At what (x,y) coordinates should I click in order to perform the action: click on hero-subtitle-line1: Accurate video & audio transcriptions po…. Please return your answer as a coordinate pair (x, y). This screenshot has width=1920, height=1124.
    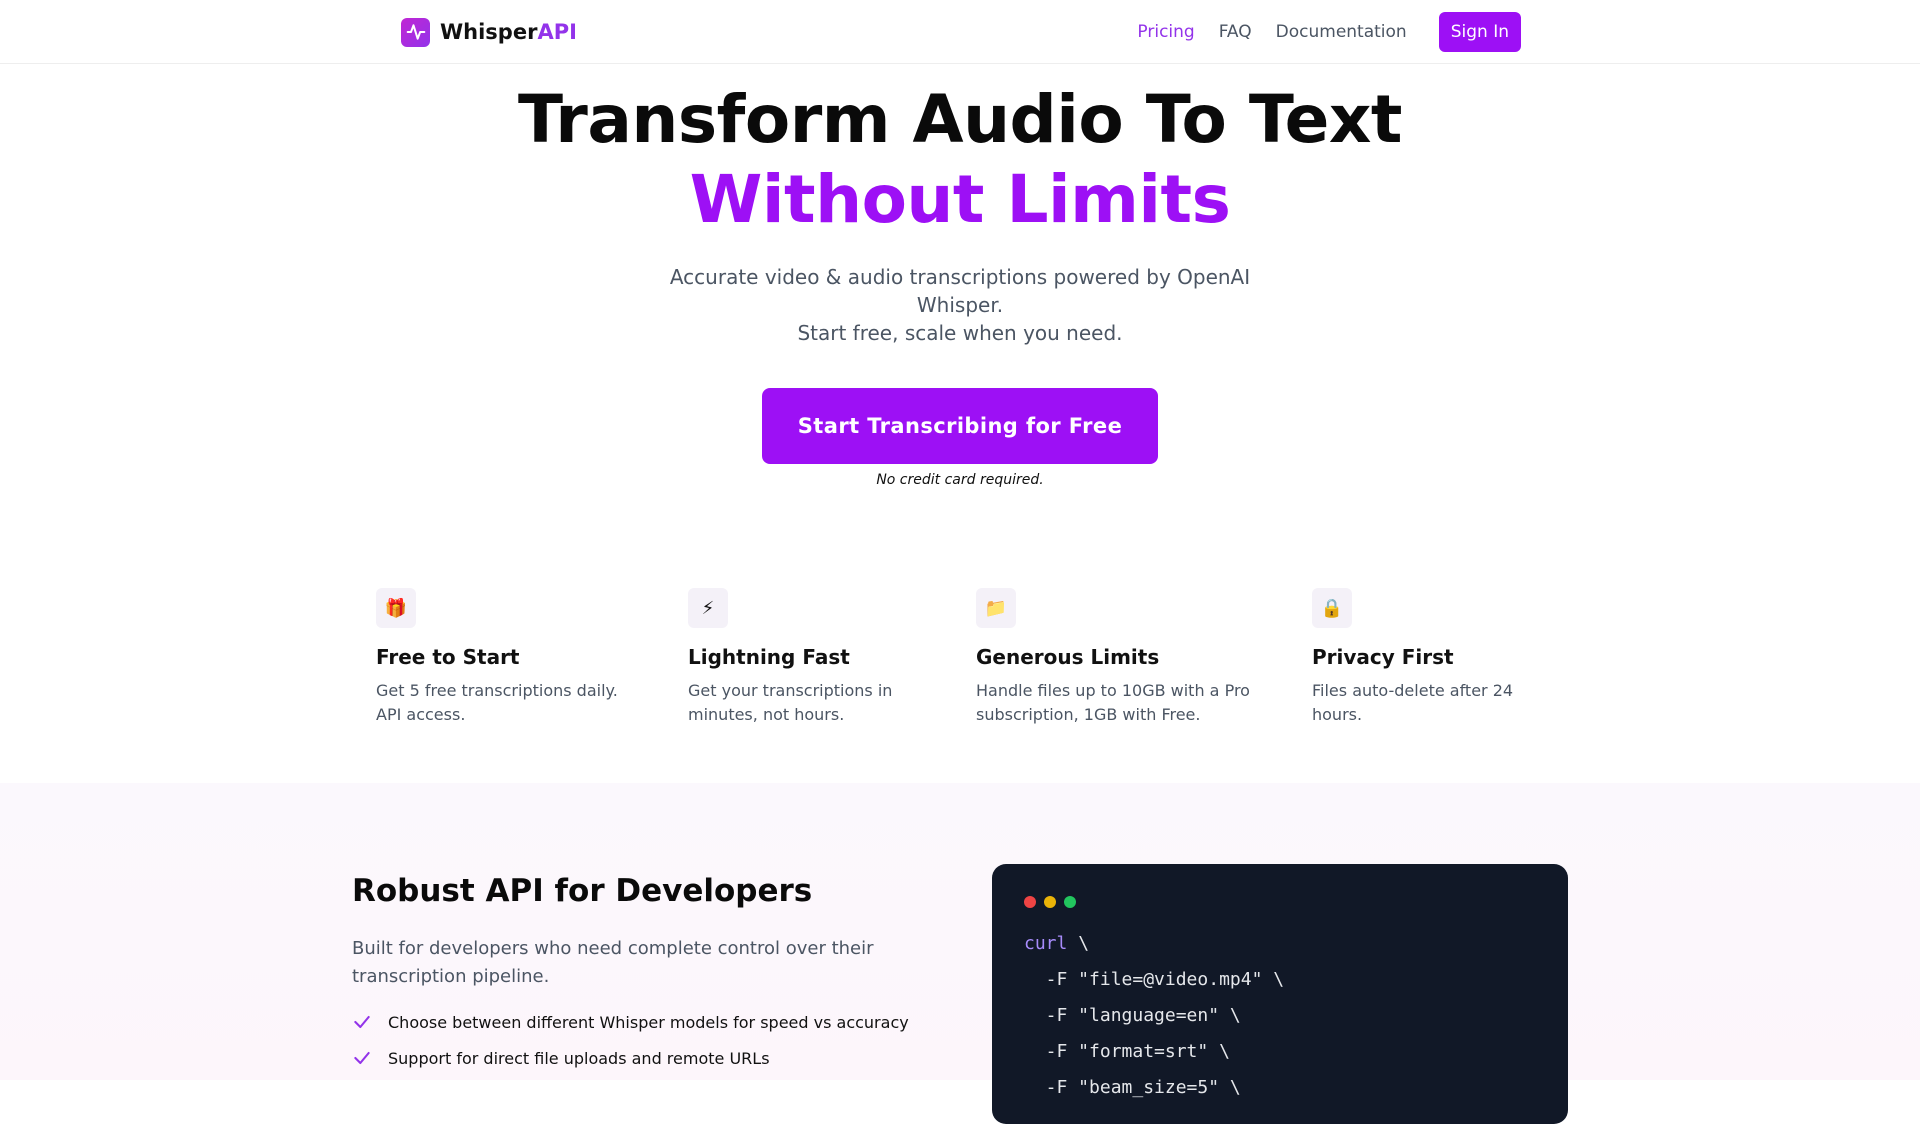
    Looking at the image, I should click on (960, 291).